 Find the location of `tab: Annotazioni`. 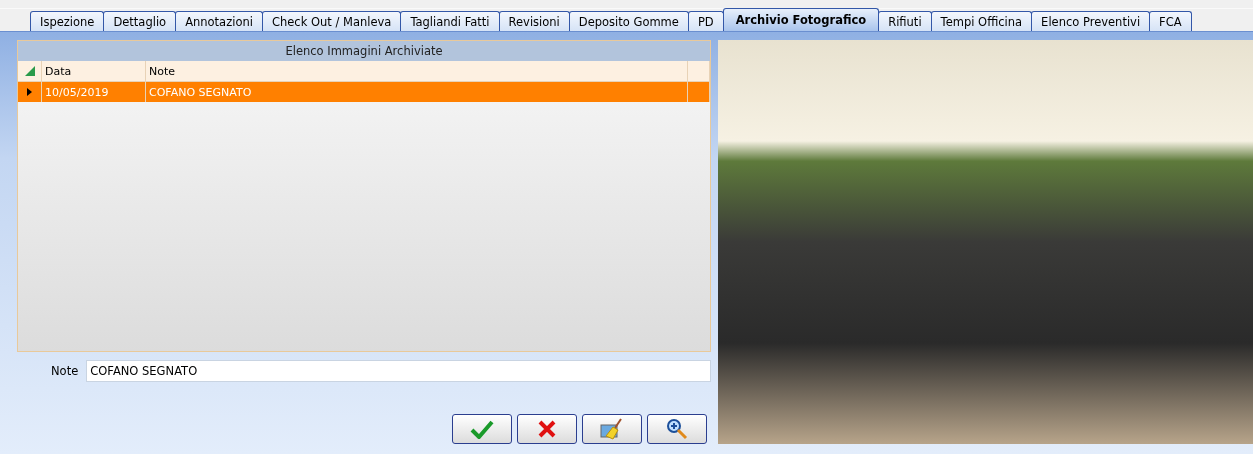

tab: Annotazioni is located at coordinates (219, 21).